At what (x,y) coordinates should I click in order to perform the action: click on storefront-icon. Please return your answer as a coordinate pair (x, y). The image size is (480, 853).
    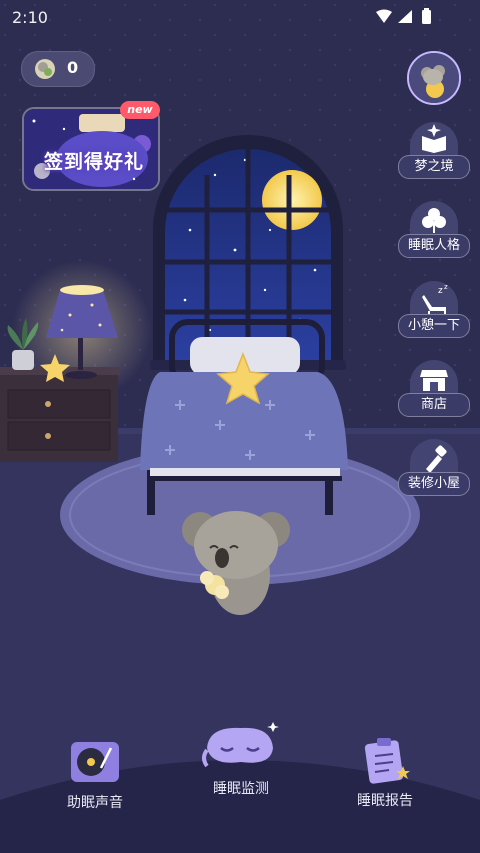
    Looking at the image, I should click on (434, 380).